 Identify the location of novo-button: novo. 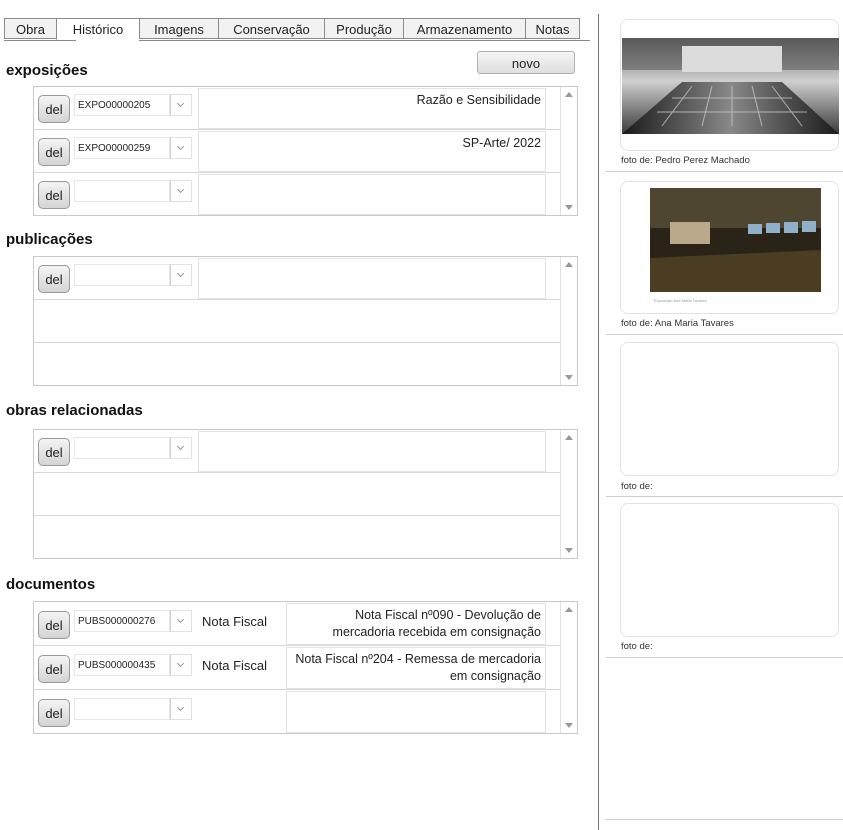
(526, 62).